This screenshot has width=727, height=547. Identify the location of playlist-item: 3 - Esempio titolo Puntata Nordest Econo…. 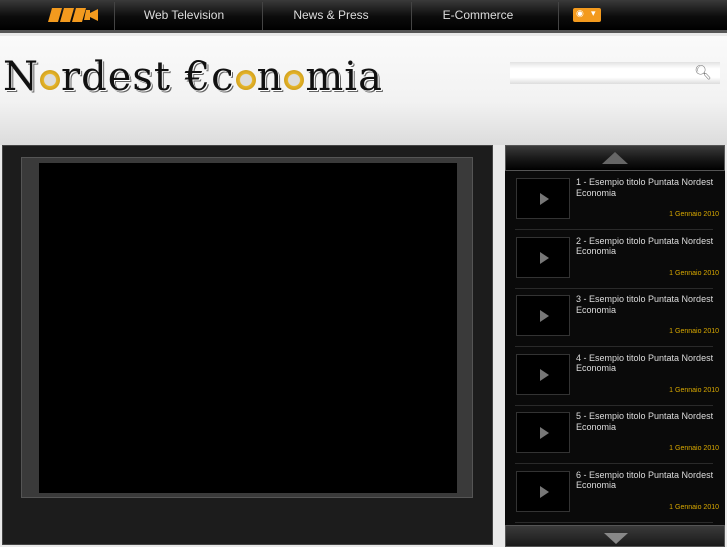
(617, 318).